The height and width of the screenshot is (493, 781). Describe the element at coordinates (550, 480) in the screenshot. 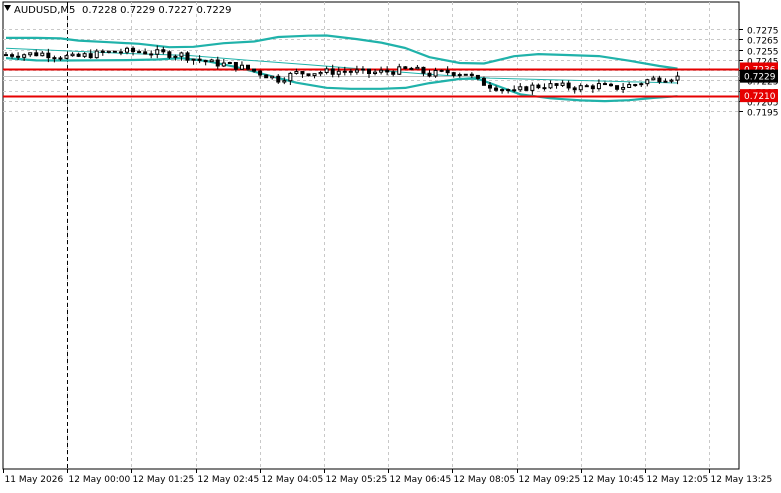

I see `x-tick-label: 12 May 09:25` at that location.